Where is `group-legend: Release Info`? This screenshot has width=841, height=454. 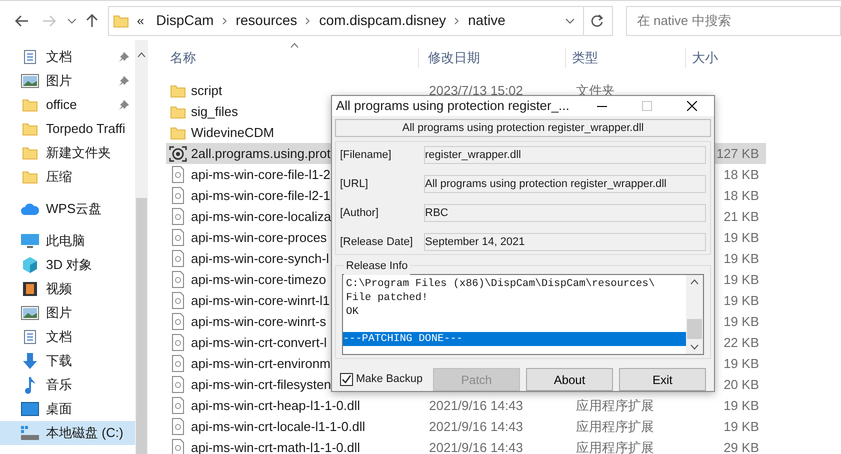
group-legend: Release Info is located at coordinates (377, 266).